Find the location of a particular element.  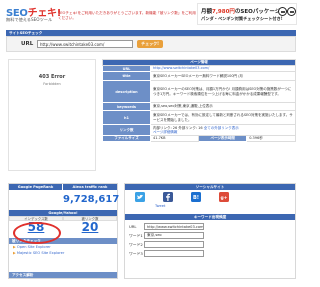

url-label: URL is located at coordinates (27, 44).